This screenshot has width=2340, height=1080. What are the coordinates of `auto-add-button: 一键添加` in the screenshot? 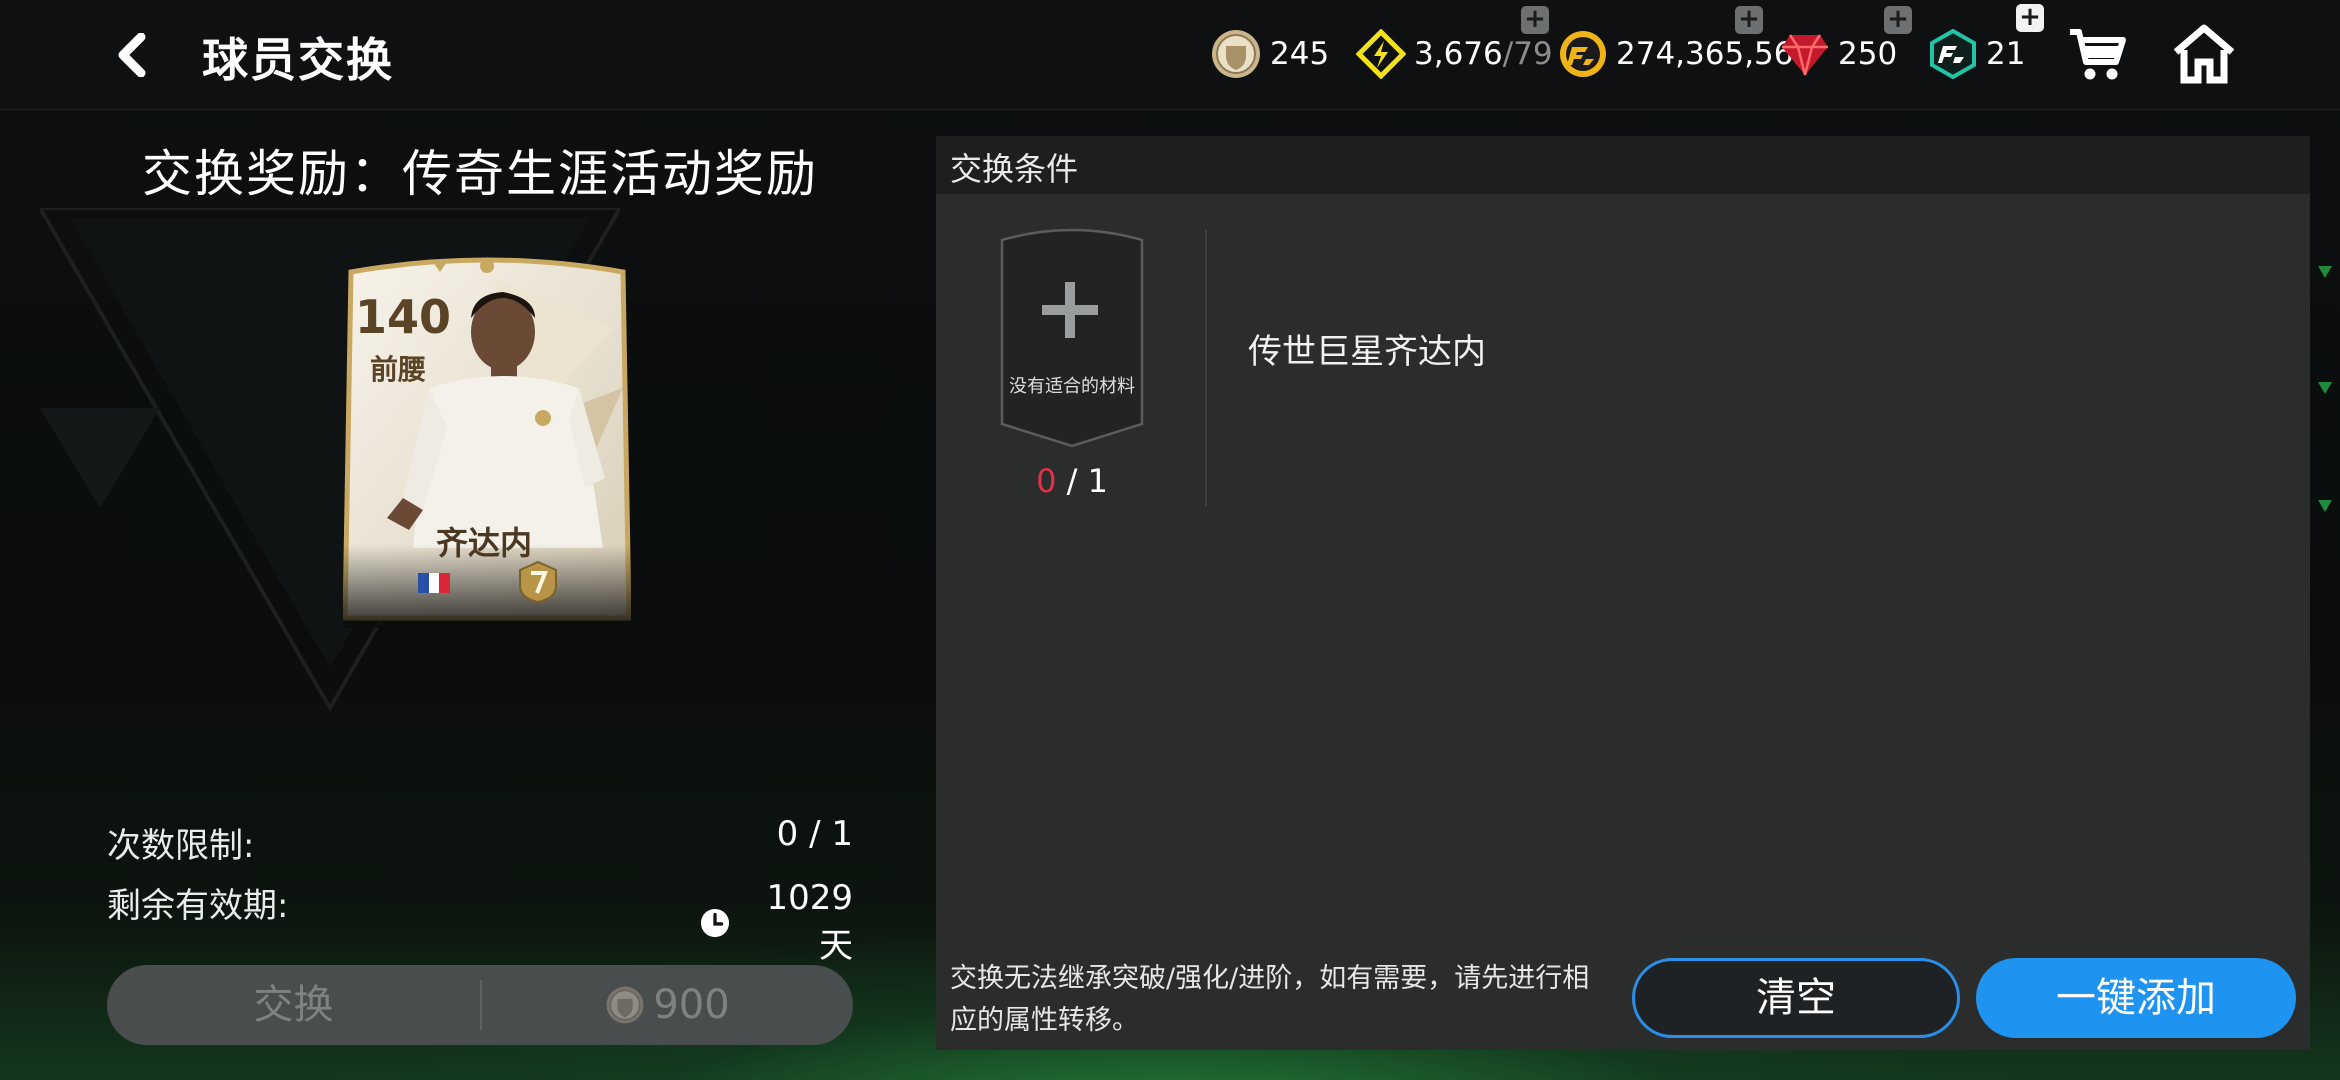 It's located at (2136, 998).